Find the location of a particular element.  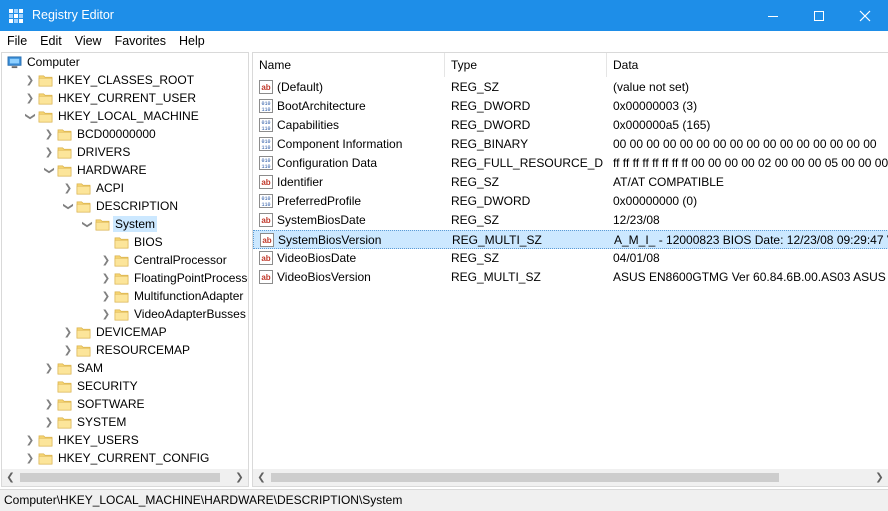

tree-node: ❯ SAM is located at coordinates (74, 368).